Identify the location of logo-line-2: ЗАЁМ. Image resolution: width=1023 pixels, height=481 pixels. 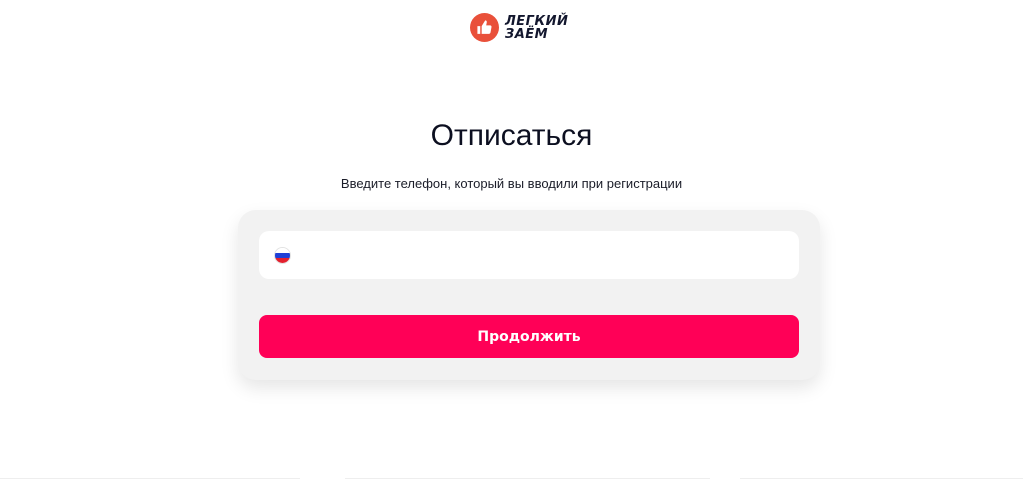
(527, 34).